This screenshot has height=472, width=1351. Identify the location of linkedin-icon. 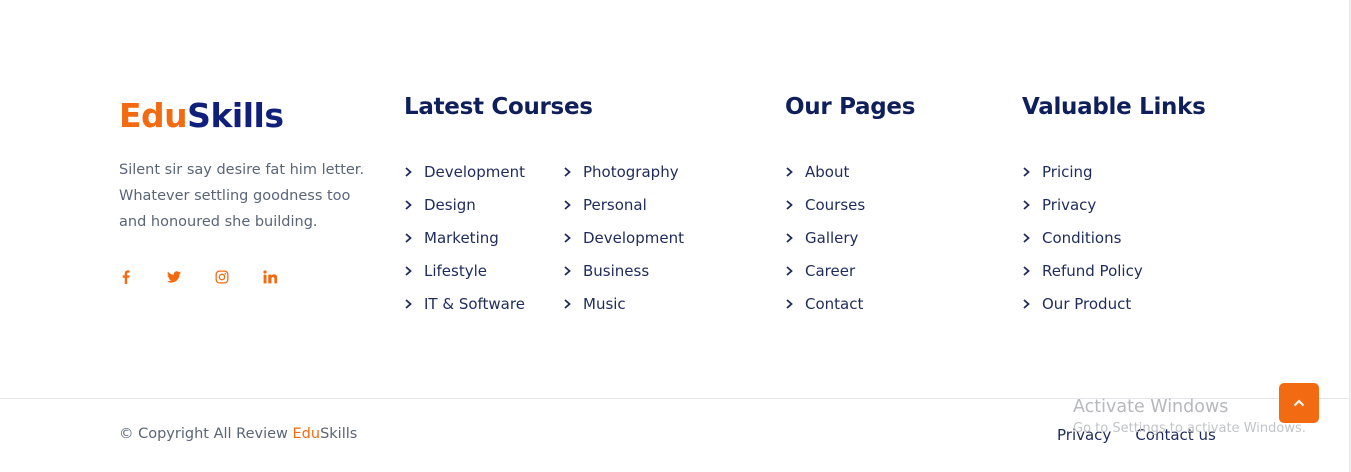
(284, 277).